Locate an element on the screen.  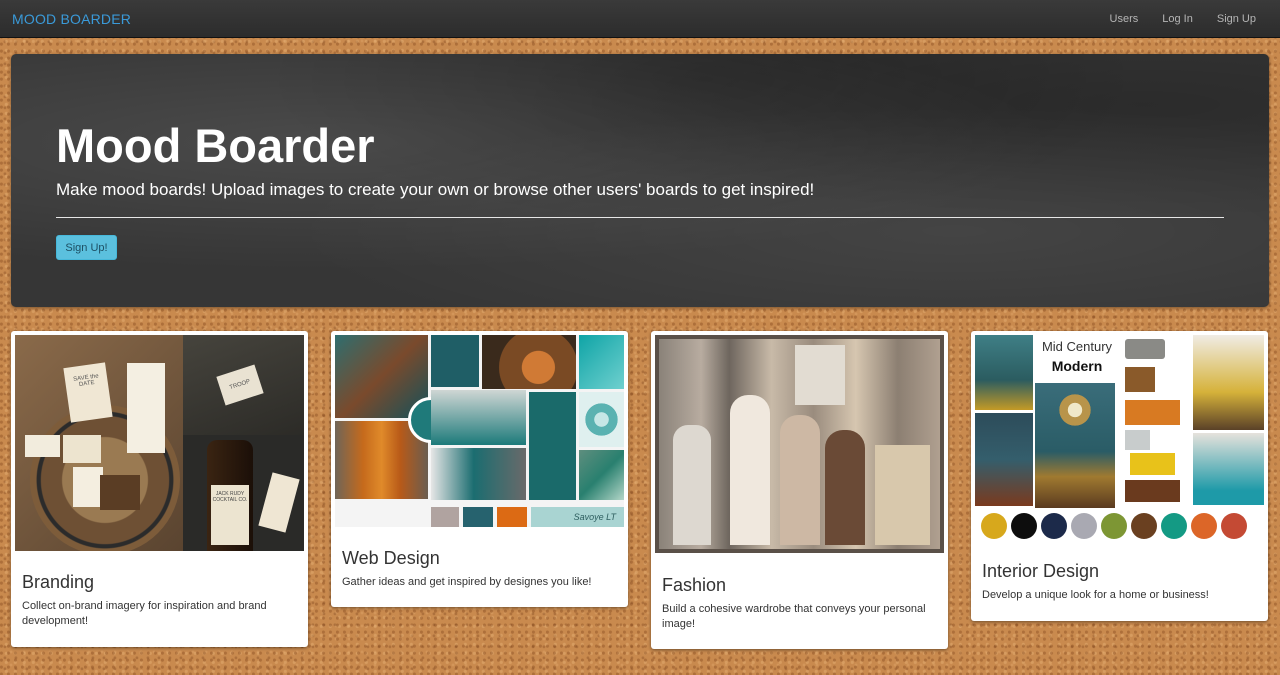
swatch-olive is located at coordinates (1114, 526).